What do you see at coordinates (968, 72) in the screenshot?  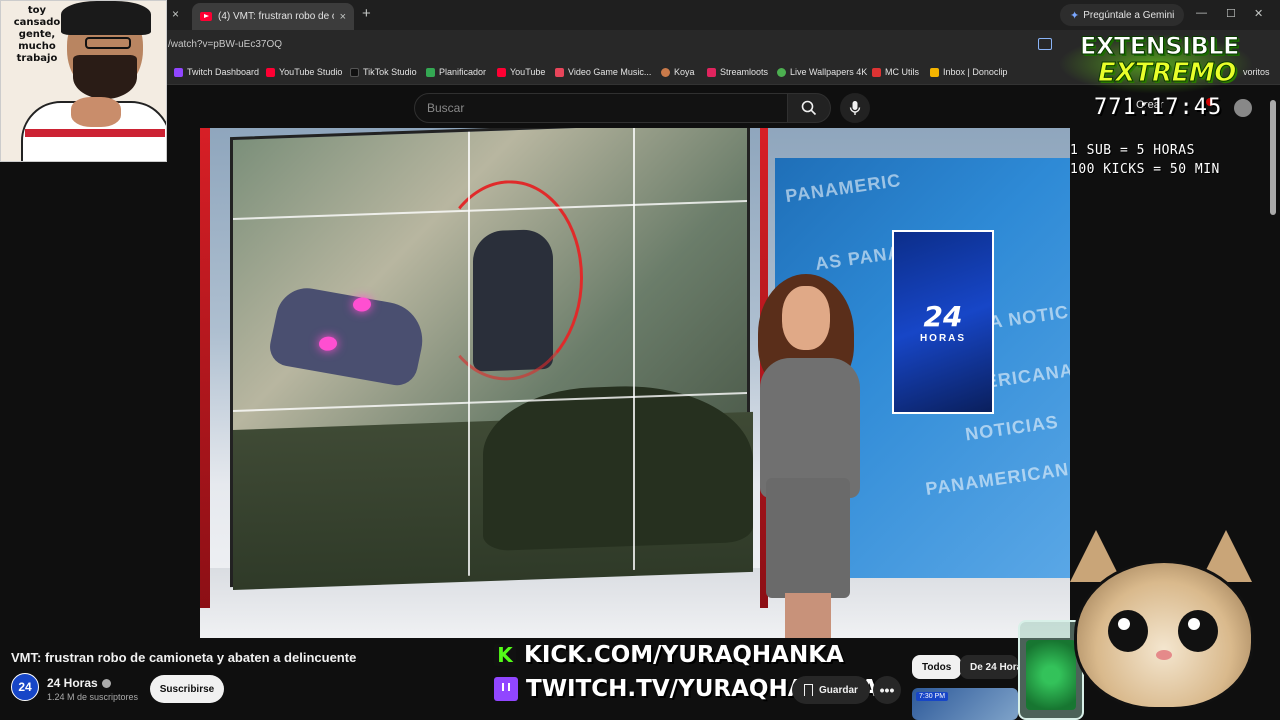 I see `bookmark-donoclip: Inbox | Donoclip` at bounding box center [968, 72].